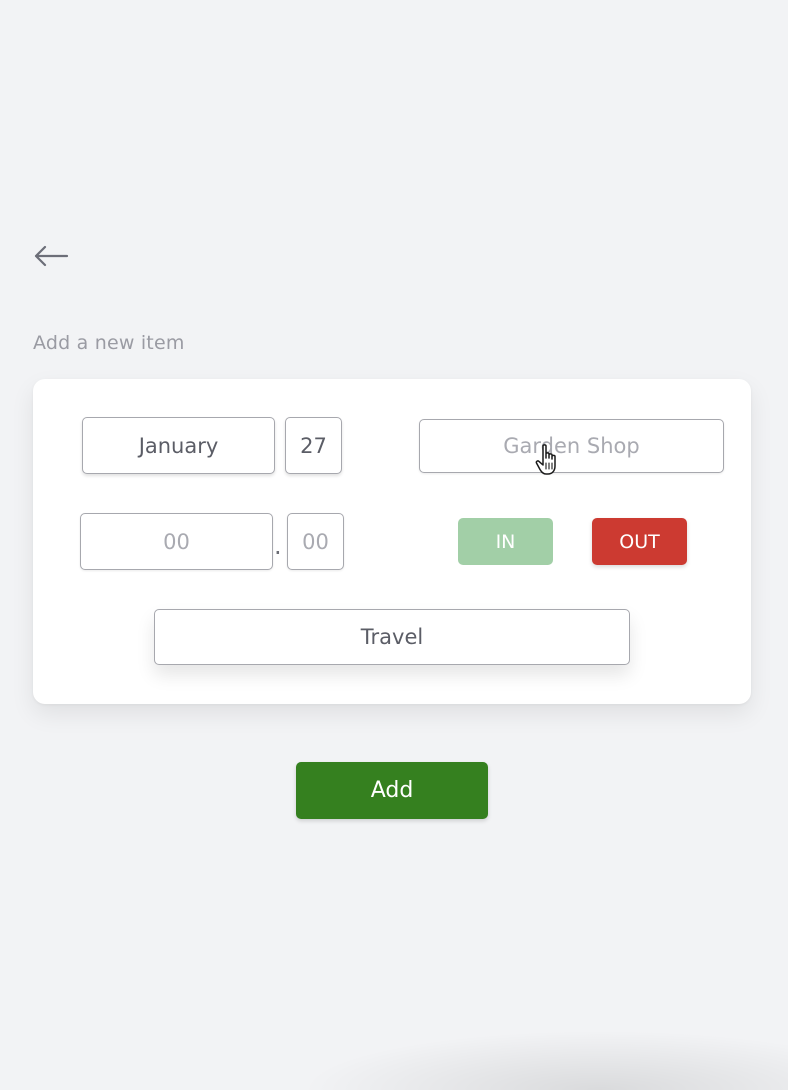 This screenshot has height=1090, width=788. What do you see at coordinates (176, 541) in the screenshot?
I see `amount-major-input: 00` at bounding box center [176, 541].